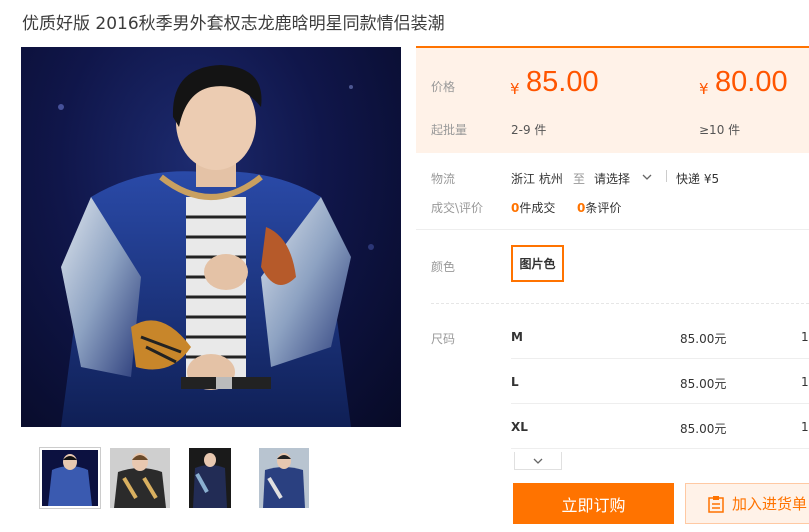  Describe the element at coordinates (704, 89) in the screenshot. I see `tier-2-currency: ¥` at that location.